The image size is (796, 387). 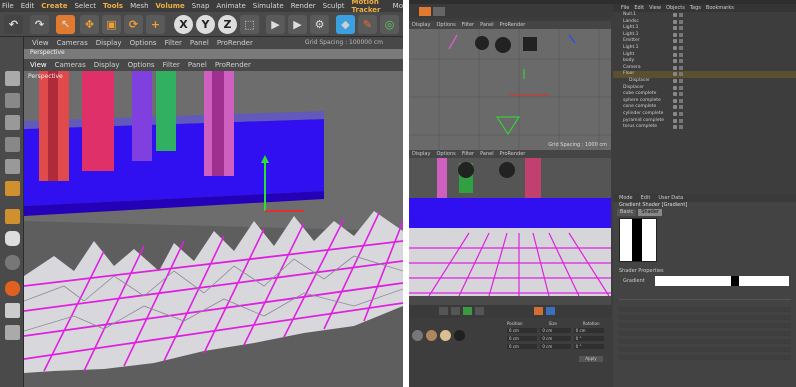 What do you see at coordinates (467, 311) in the screenshot?
I see `play-icon` at bounding box center [467, 311].